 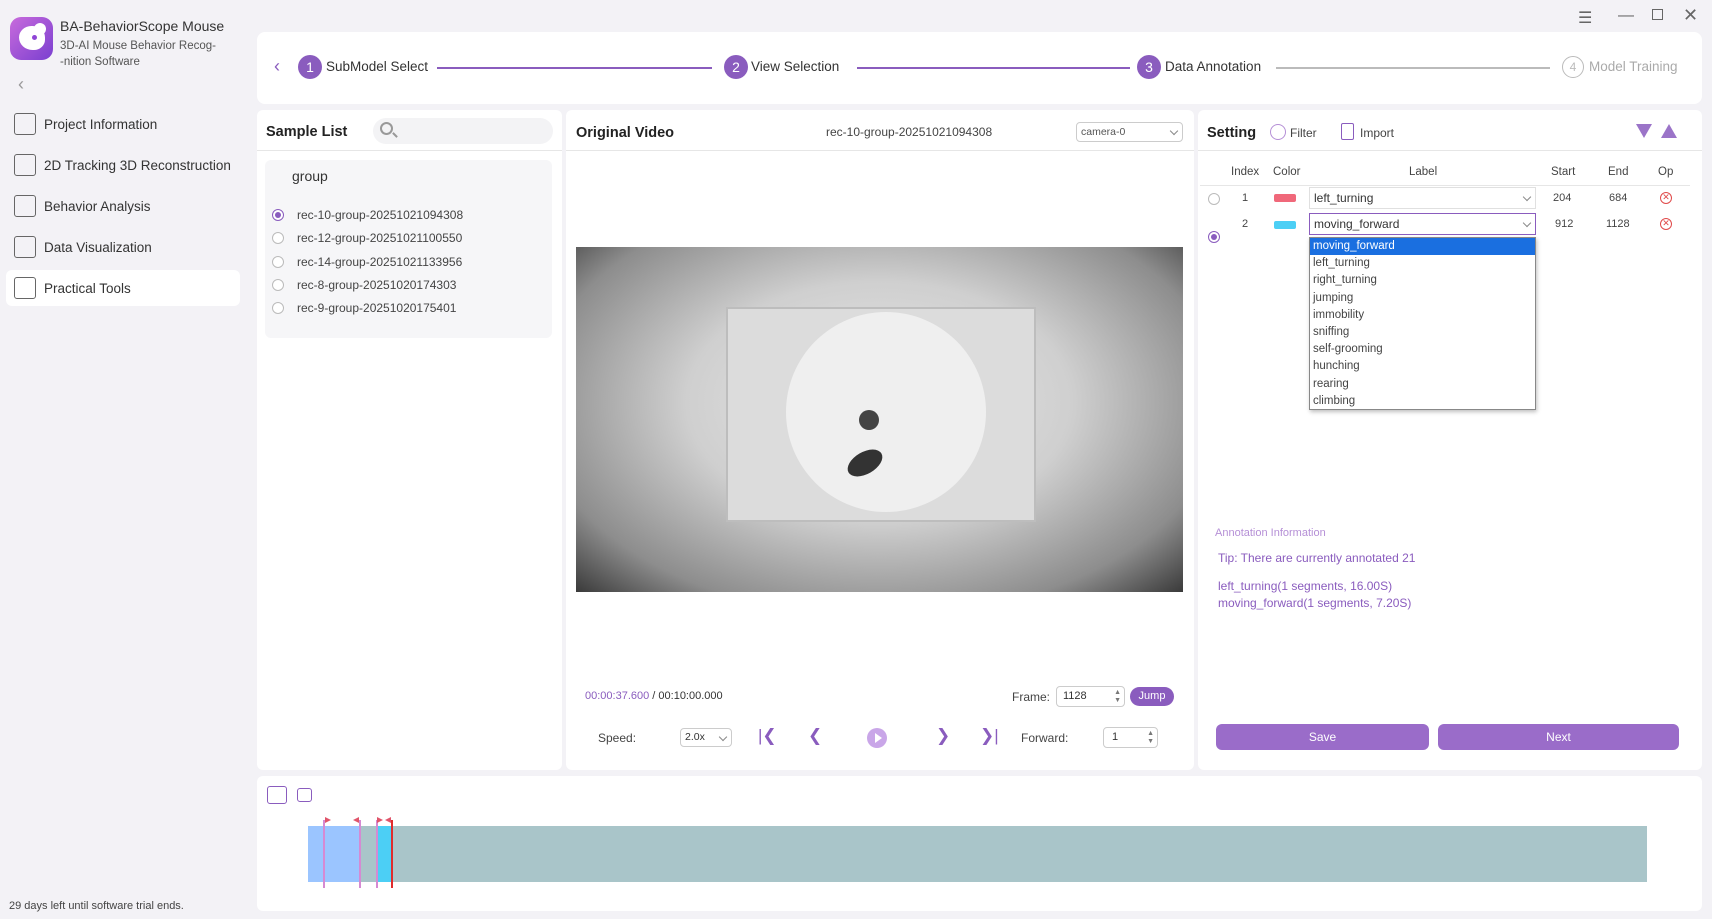 What do you see at coordinates (364, 285) in the screenshot?
I see `sample-item: rec-8-group-20251020174303` at bounding box center [364, 285].